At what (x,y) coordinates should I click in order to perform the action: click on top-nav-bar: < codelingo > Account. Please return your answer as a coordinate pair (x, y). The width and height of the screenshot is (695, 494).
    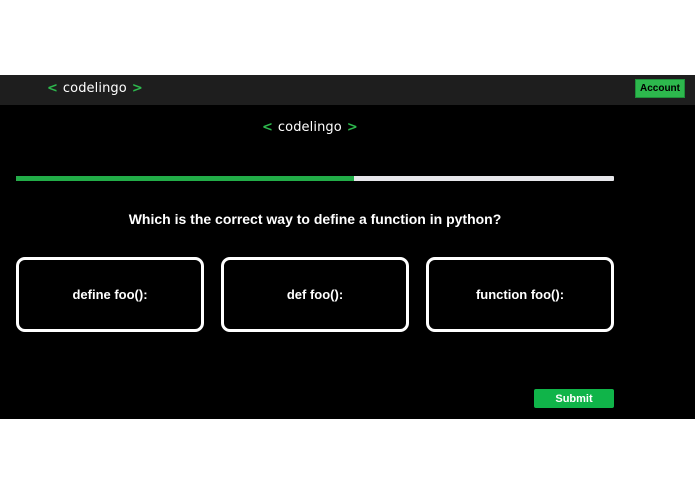
    Looking at the image, I should click on (347, 90).